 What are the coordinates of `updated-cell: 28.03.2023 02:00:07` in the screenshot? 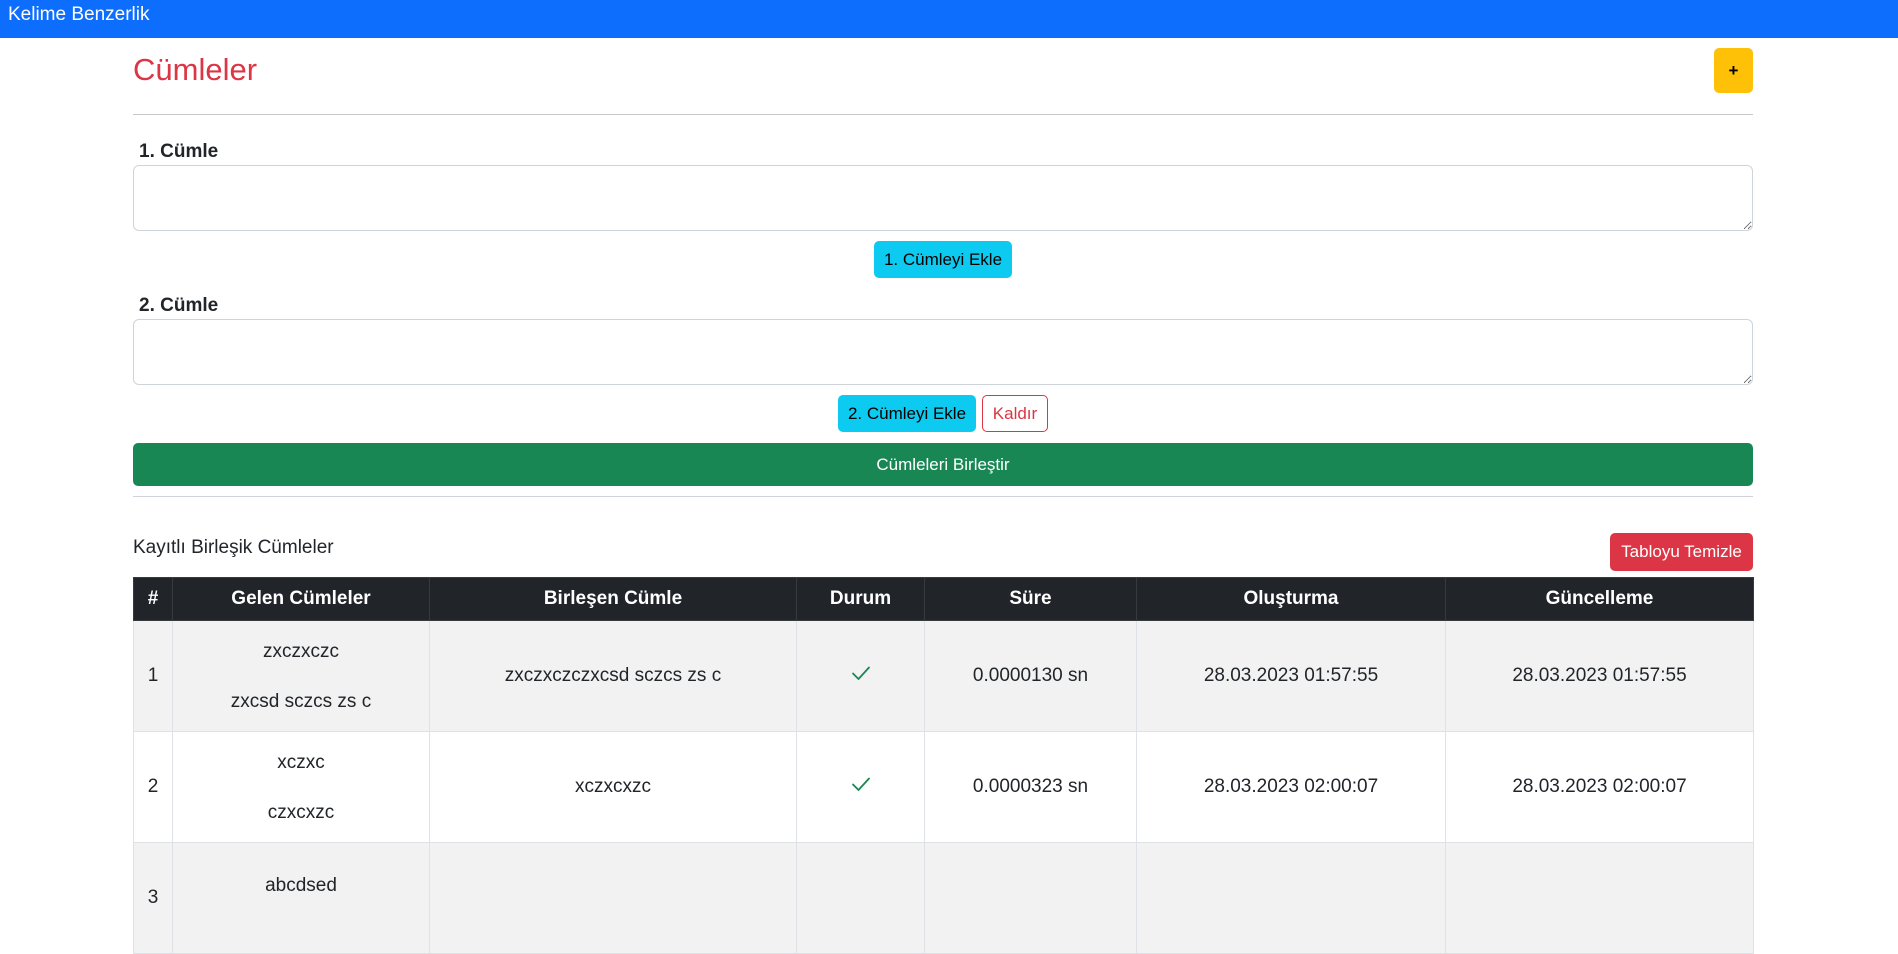 It's located at (1599, 787).